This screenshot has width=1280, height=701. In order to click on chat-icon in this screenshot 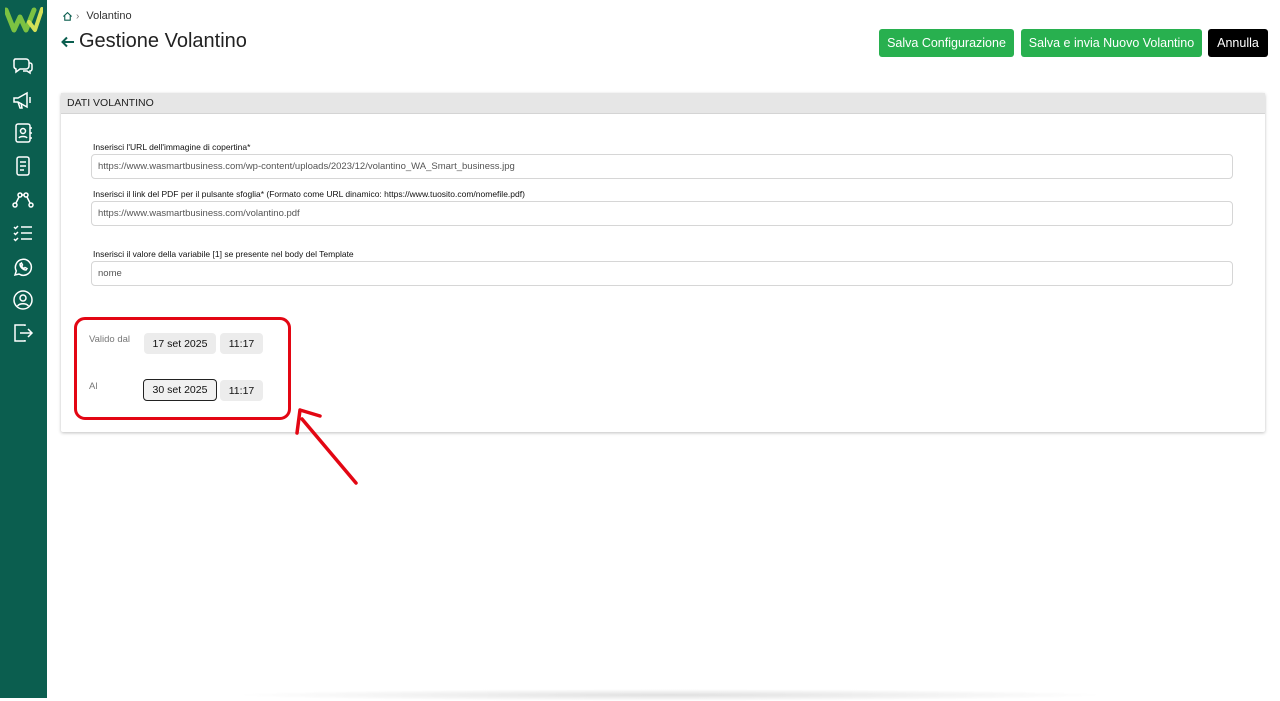, I will do `click(23, 66)`.